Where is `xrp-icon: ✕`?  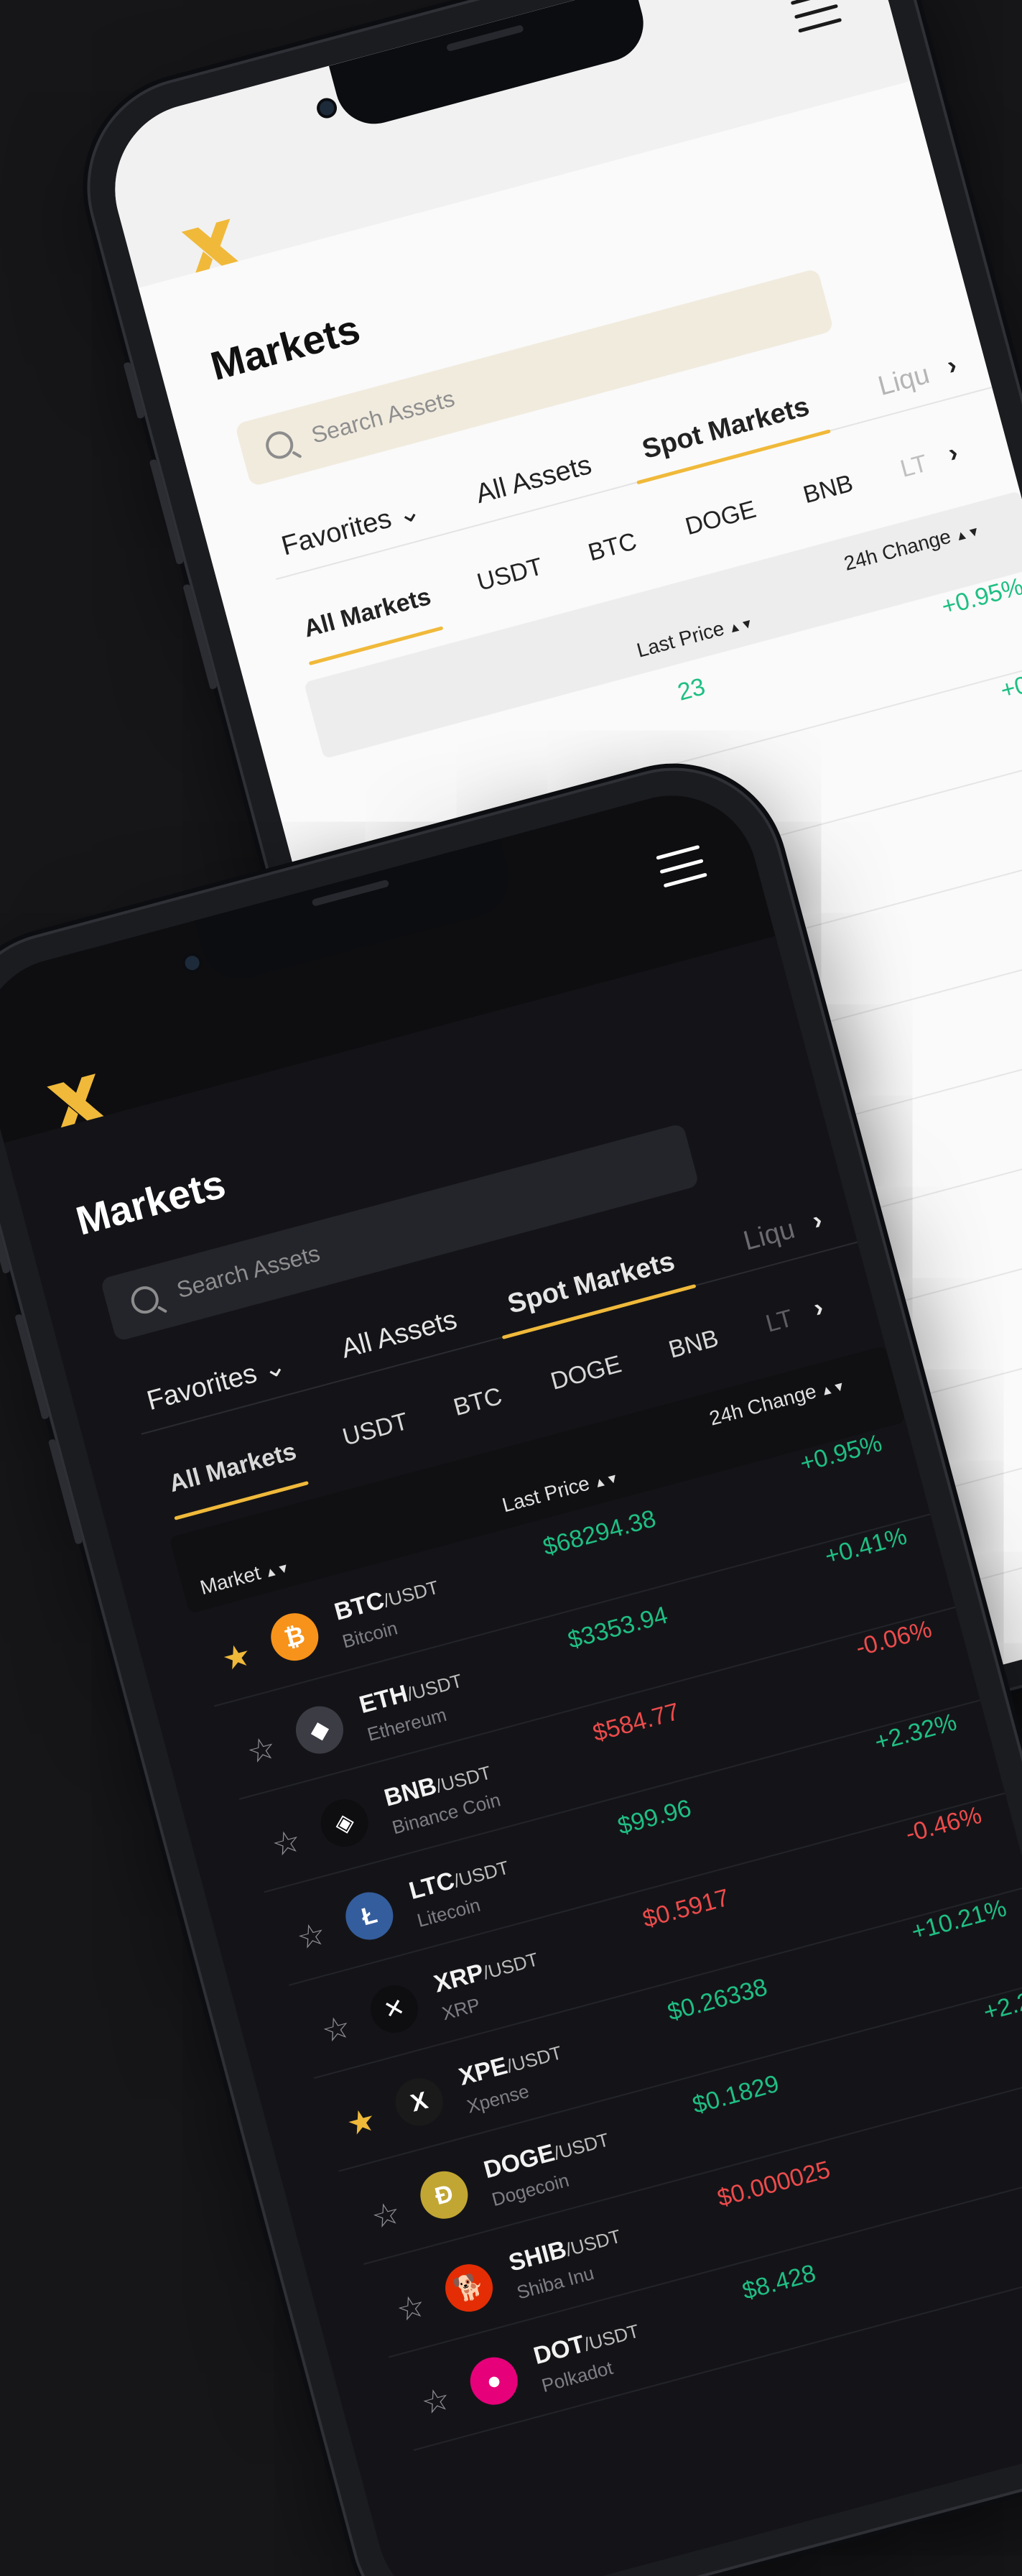 xrp-icon: ✕ is located at coordinates (394, 2009).